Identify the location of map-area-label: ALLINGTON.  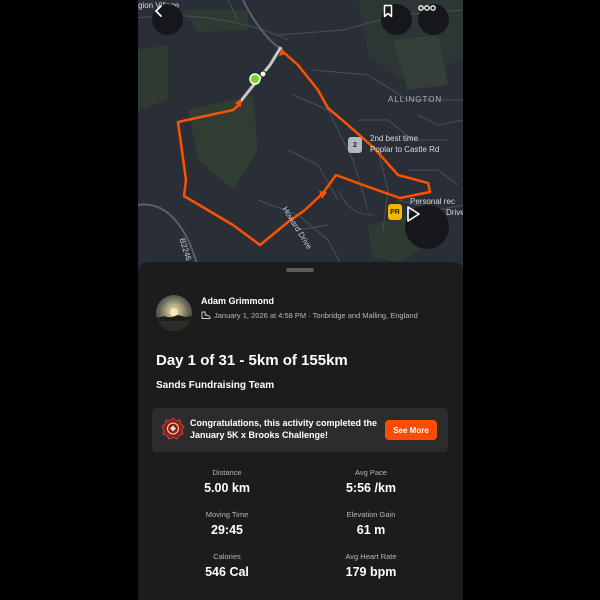
(415, 99).